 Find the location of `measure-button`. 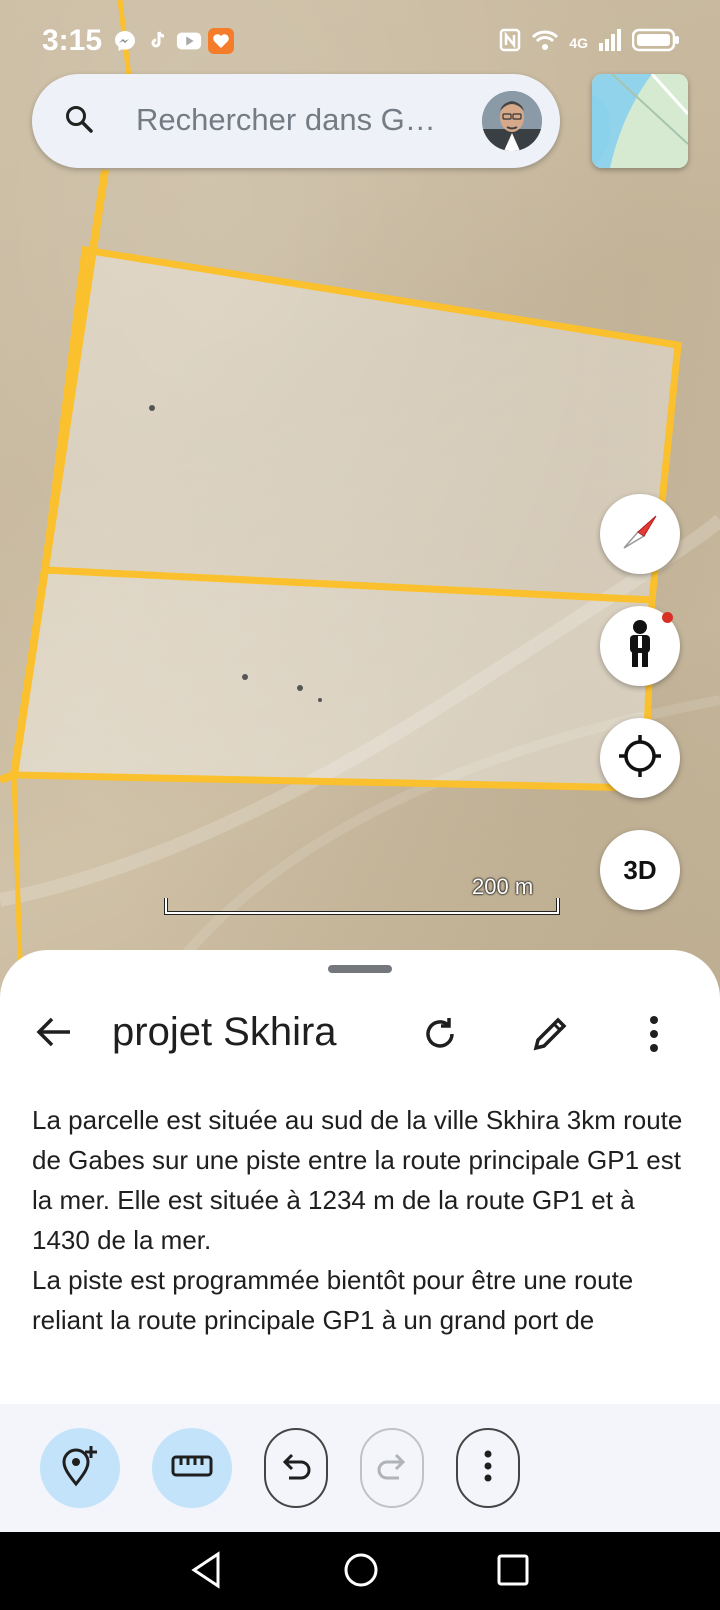

measure-button is located at coordinates (192, 1468).